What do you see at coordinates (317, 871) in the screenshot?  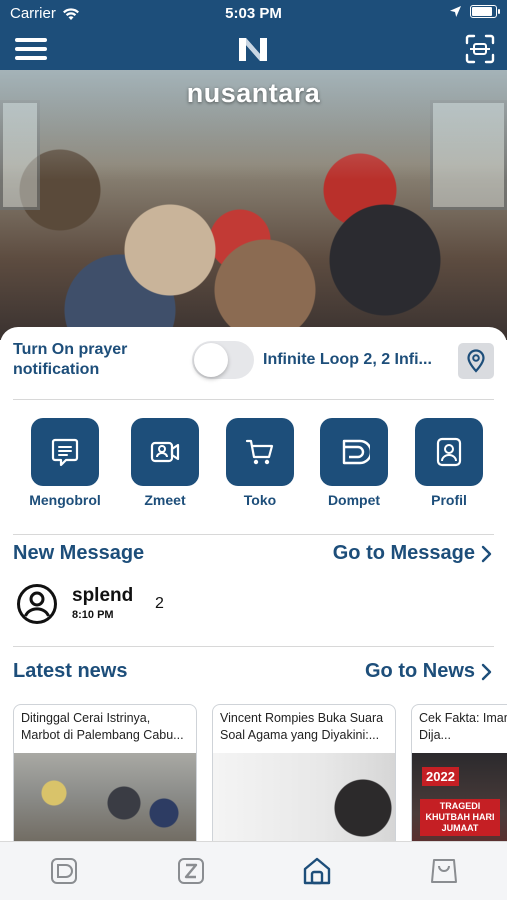 I see `home-tab-icon` at bounding box center [317, 871].